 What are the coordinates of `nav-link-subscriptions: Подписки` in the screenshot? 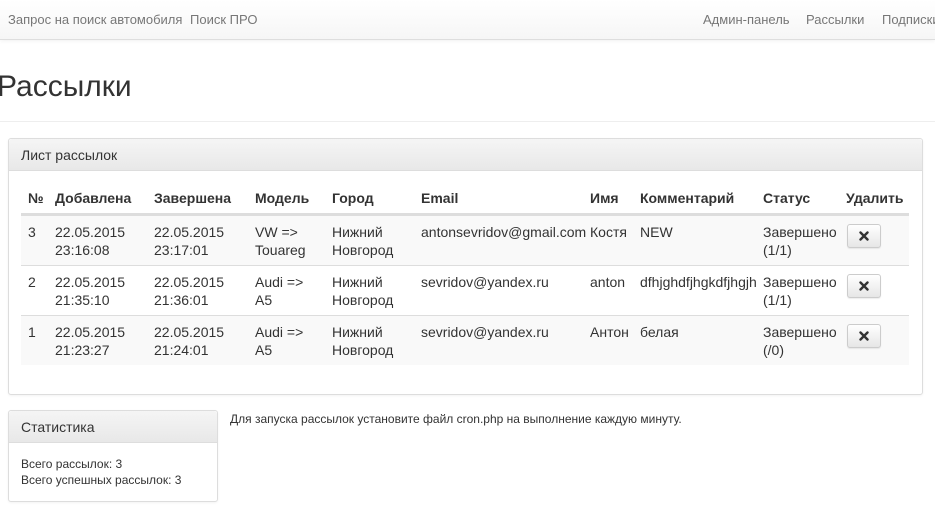 It's located at (908, 19).